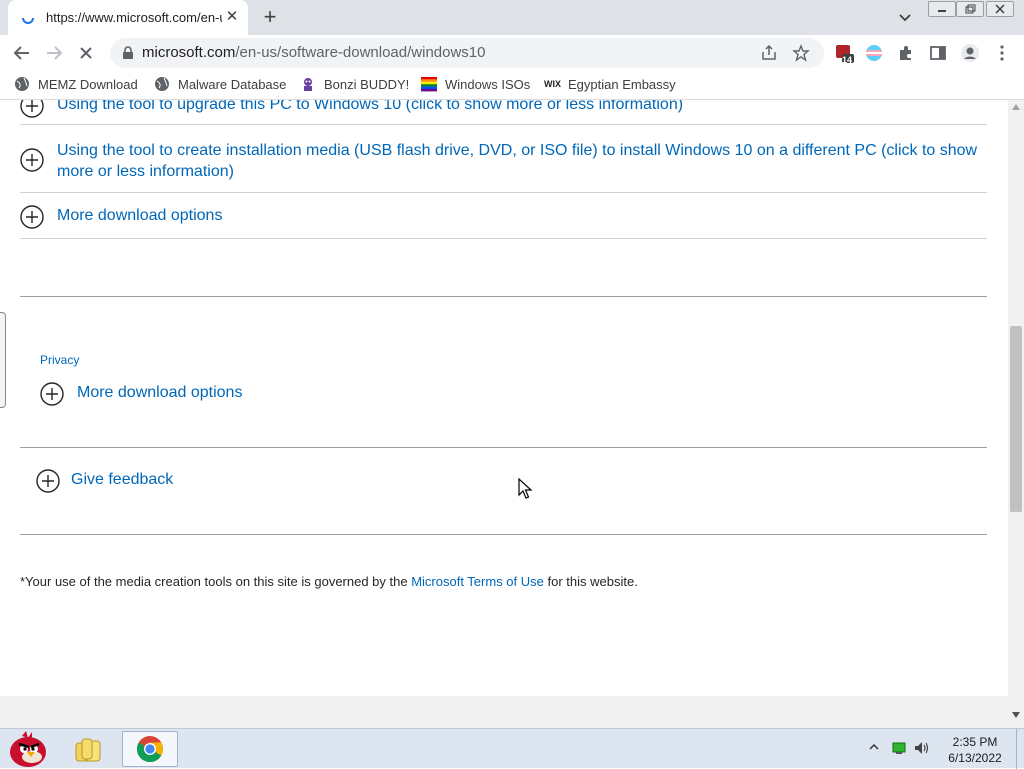 This screenshot has height=769, width=1024. I want to click on taskbar-chrome, so click(150, 749).